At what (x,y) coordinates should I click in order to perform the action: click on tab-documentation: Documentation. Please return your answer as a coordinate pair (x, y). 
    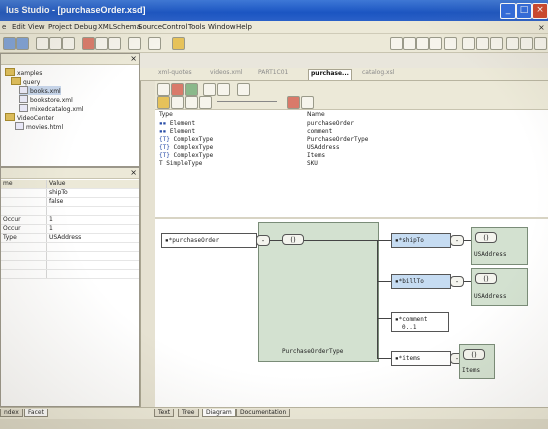
    Looking at the image, I should click on (263, 413).